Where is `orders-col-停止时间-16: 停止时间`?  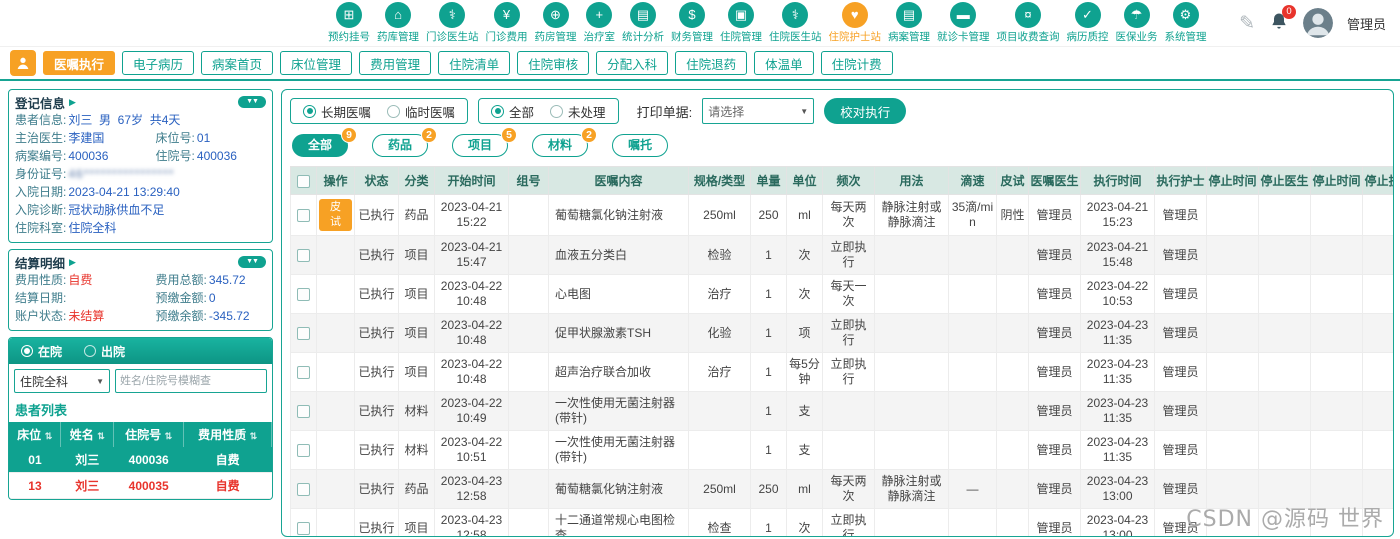 orders-col-停止时间-16: 停止时间 is located at coordinates (1232, 180).